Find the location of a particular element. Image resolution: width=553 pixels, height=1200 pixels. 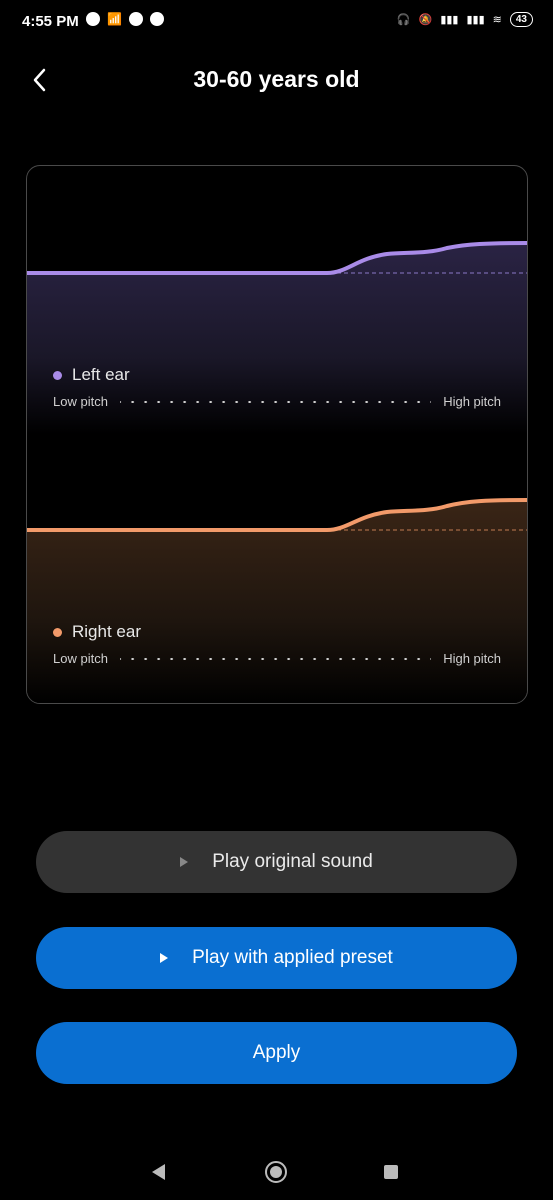

status-bar: 4:55 PM 📶 🎧 🔕 ▮▮▮ ▮▮▮ ≋ 43 is located at coordinates (276, 22).